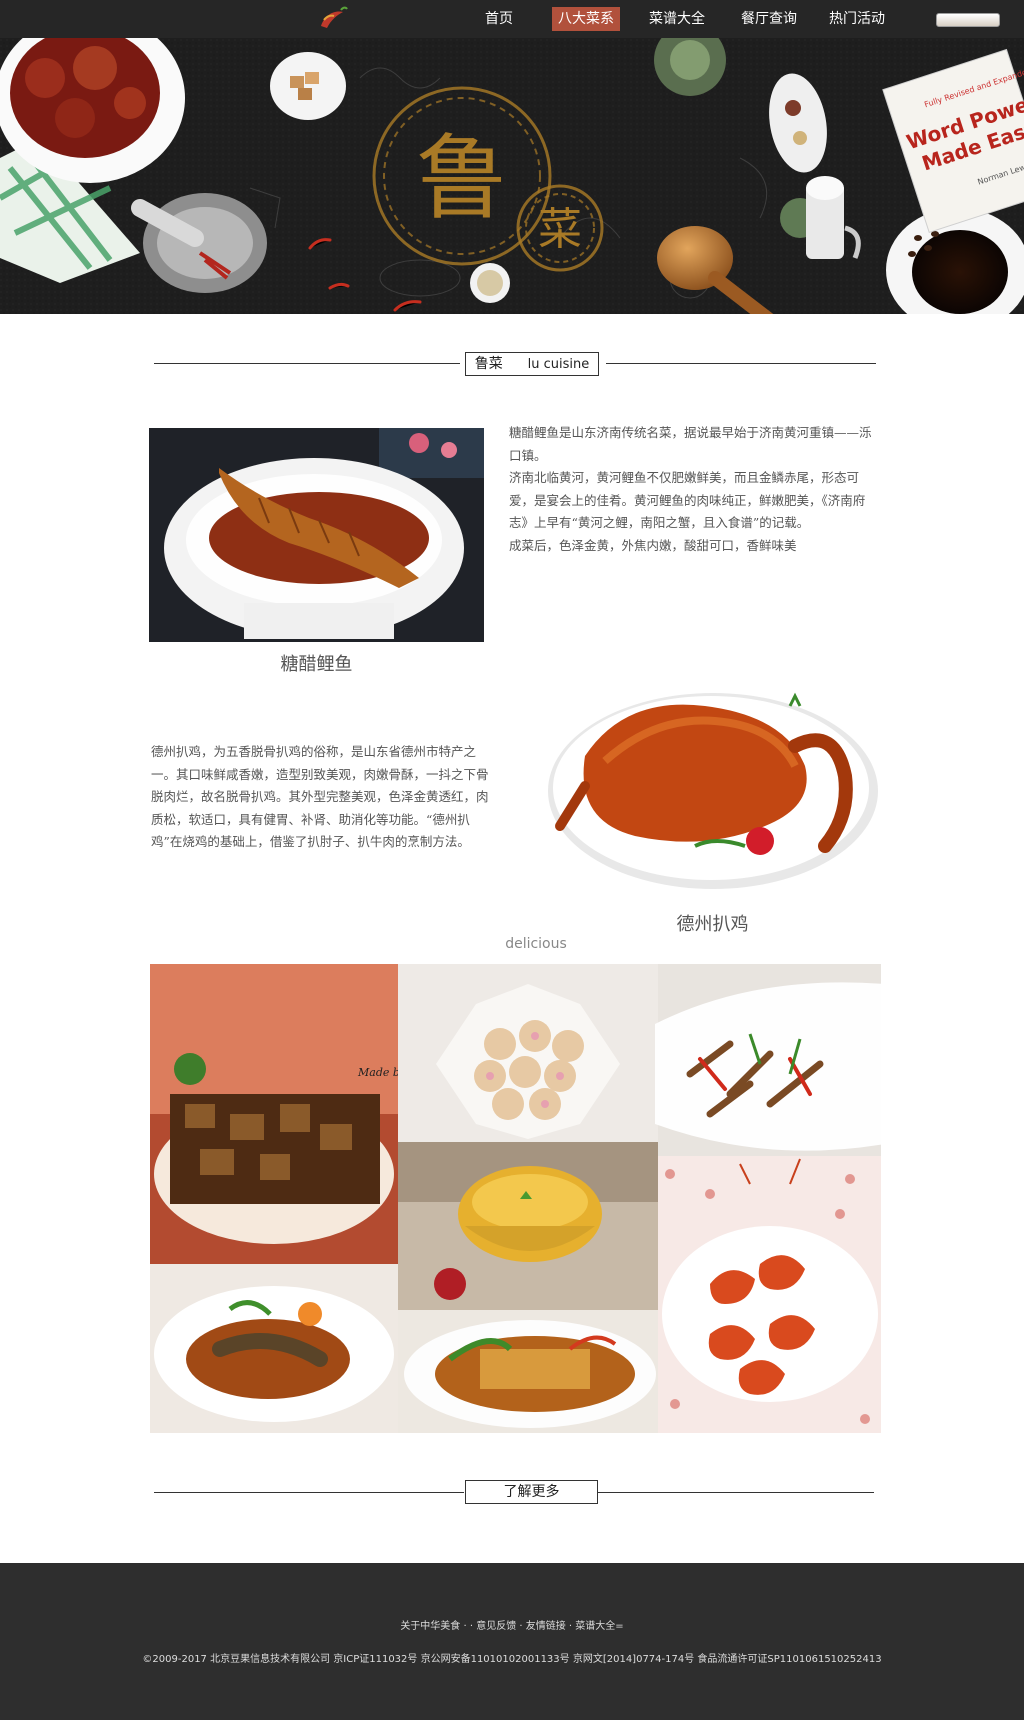 The width and height of the screenshot is (1024, 1720). Describe the element at coordinates (769, 1294) in the screenshot. I see `gallery-image-braised-shrimp` at that location.